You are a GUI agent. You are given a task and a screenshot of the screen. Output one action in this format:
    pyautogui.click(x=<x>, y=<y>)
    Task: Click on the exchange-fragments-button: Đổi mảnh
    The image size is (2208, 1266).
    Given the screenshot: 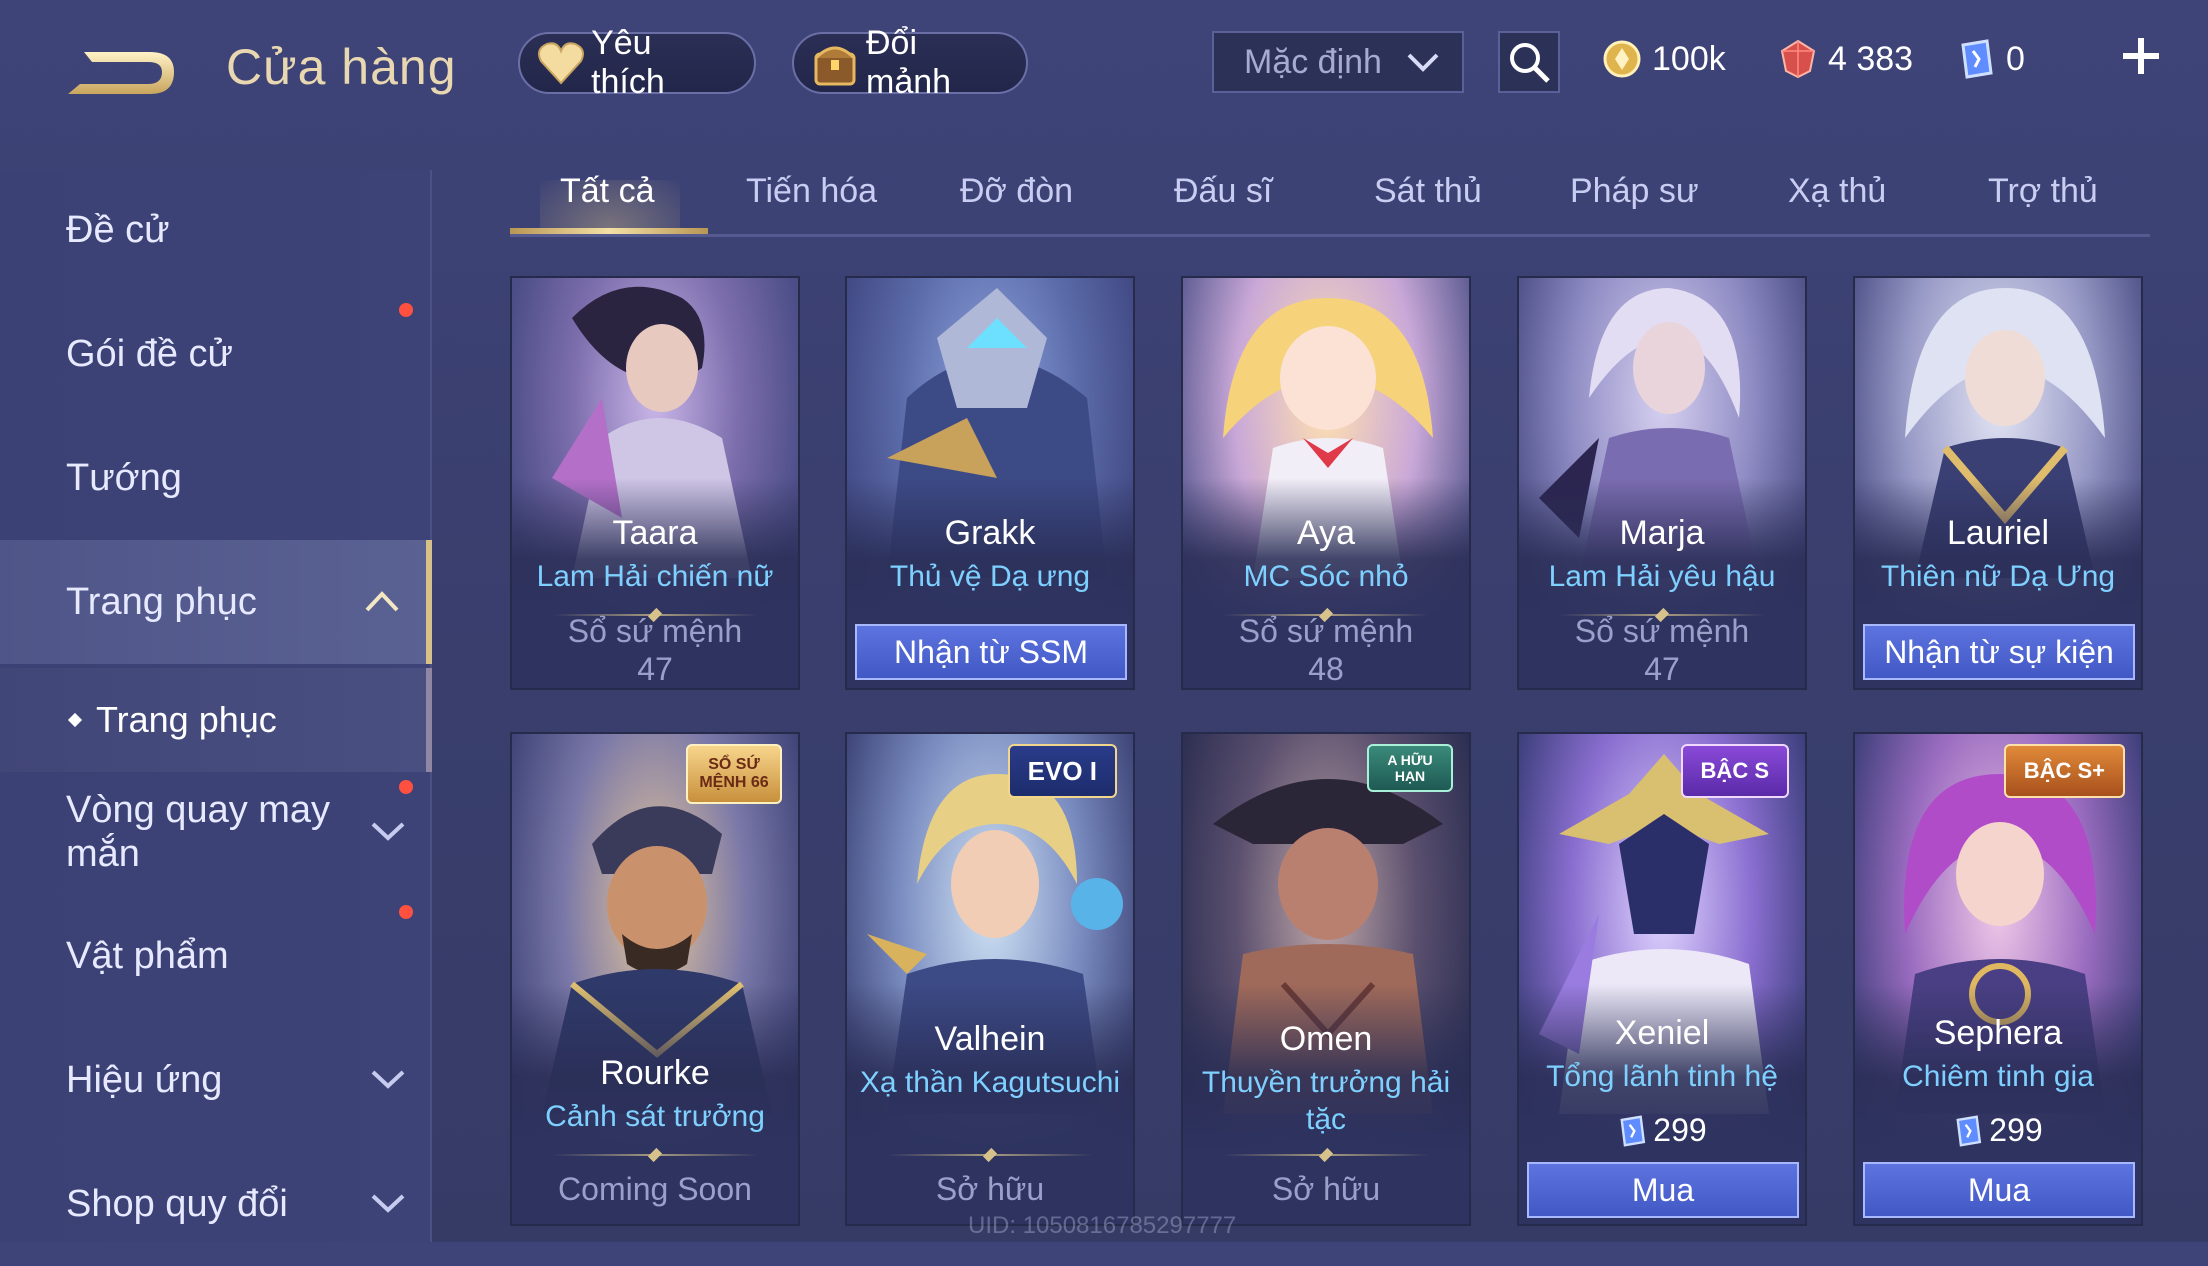 What is the action you would take?
    pyautogui.click(x=910, y=62)
    